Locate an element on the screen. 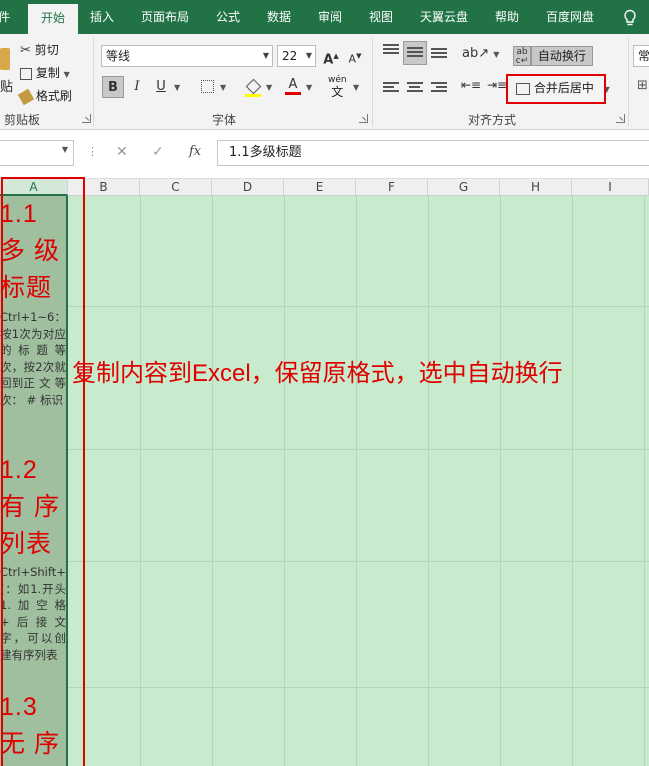  font-color-button: A is located at coordinates (293, 85).